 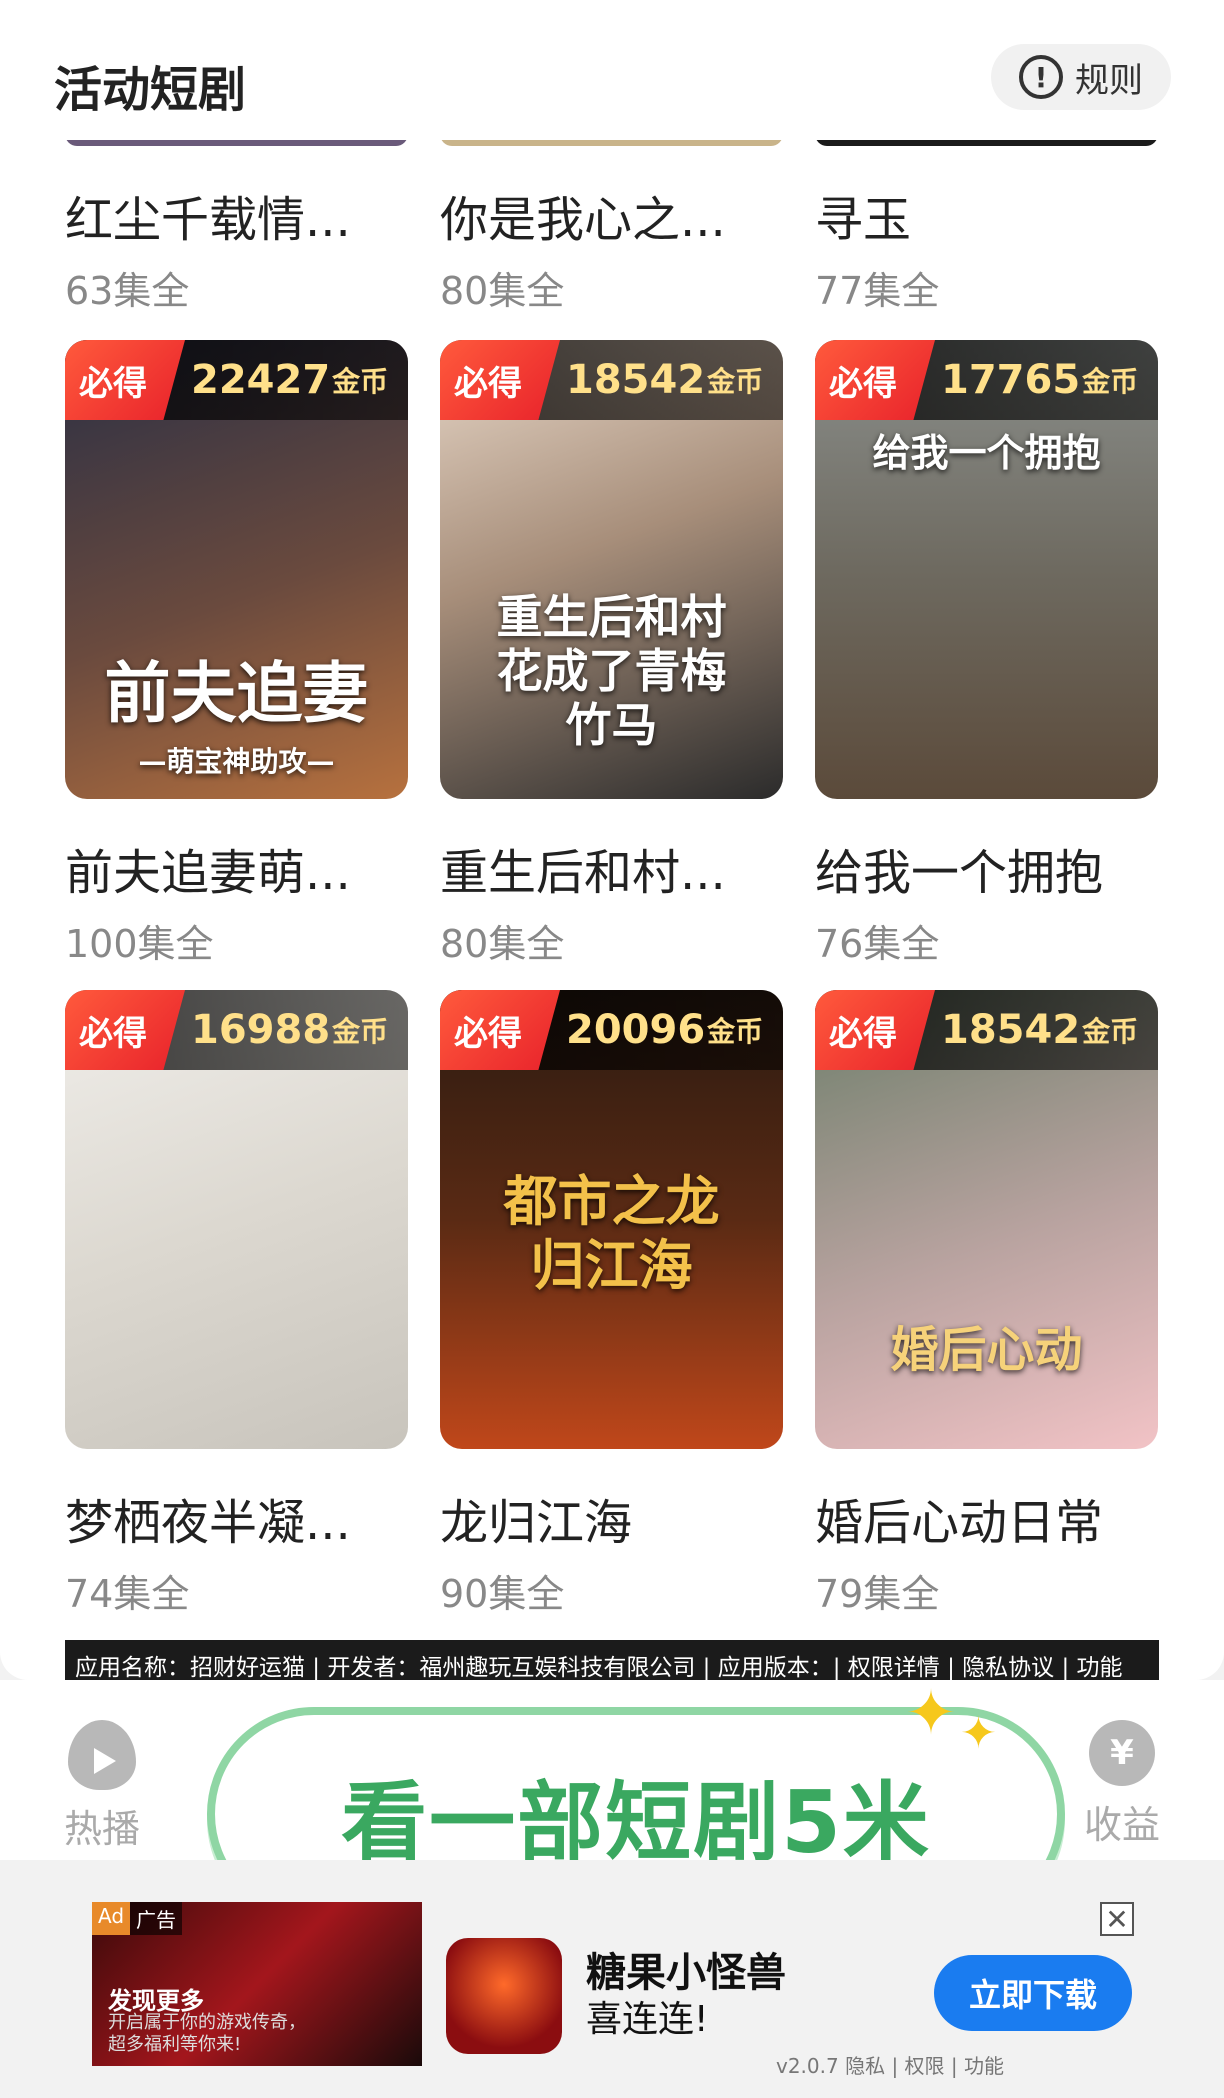 I want to click on drama-episodes: 90集全, so click(x=502, y=1594).